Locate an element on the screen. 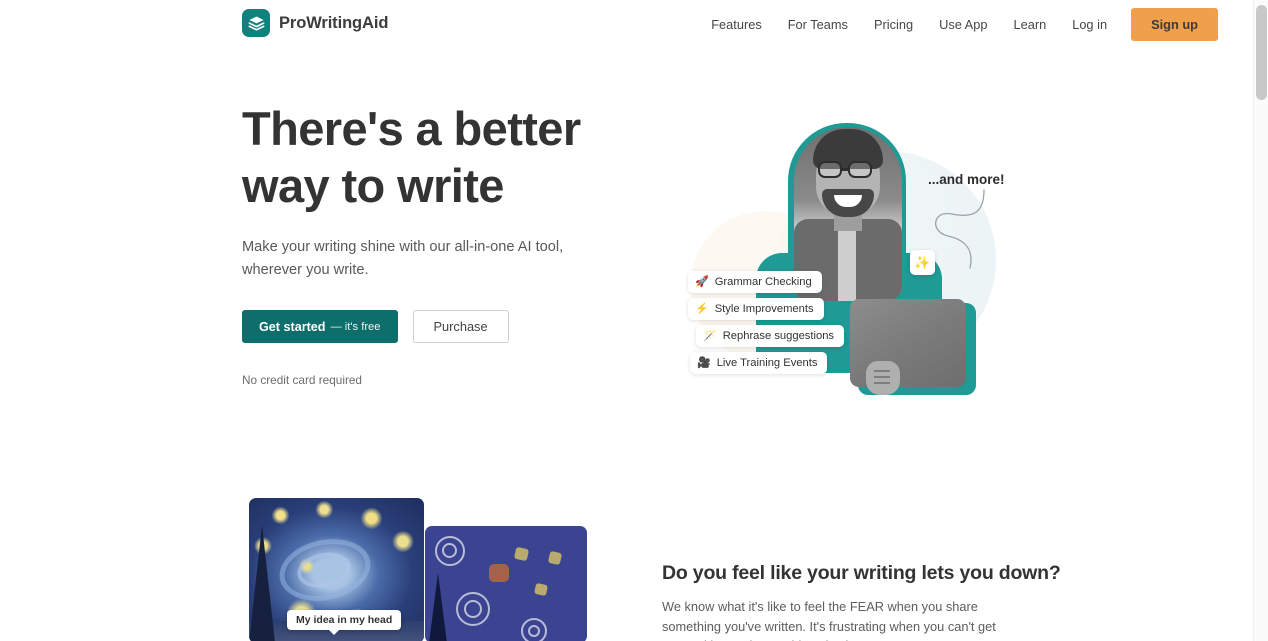  person-glasses-bridge is located at coordinates (845, 169).